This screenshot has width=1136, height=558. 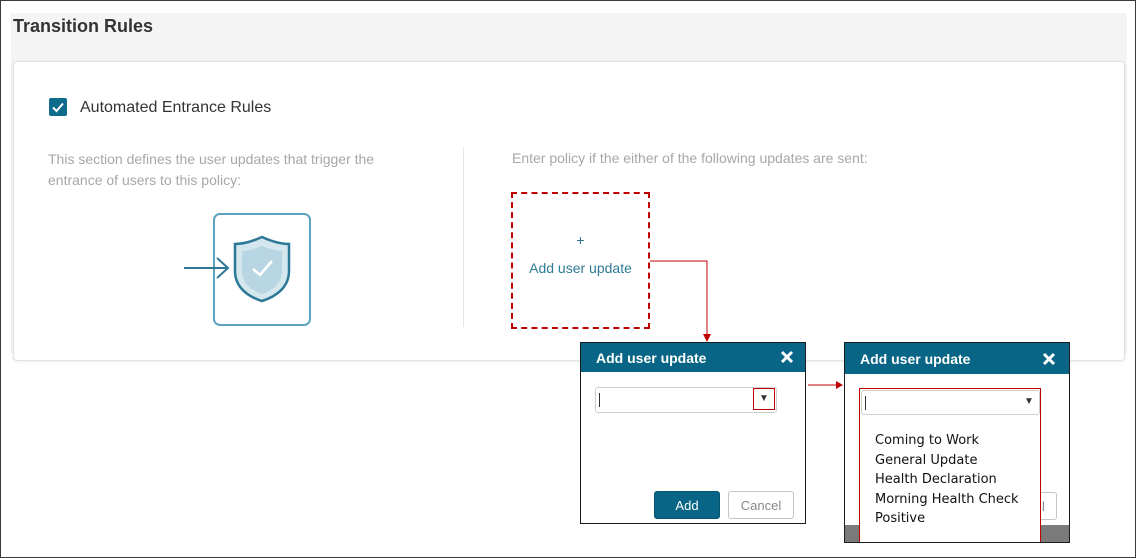 What do you see at coordinates (947, 519) in the screenshot?
I see `option-positive: Positive` at bounding box center [947, 519].